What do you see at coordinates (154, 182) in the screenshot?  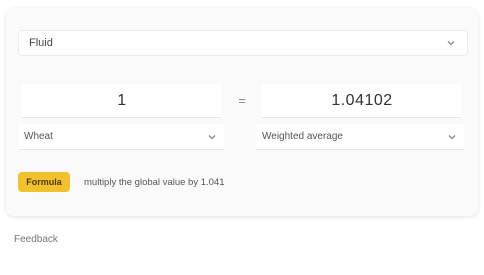 I see `formula-text: multiply the global value by 1.041` at bounding box center [154, 182].